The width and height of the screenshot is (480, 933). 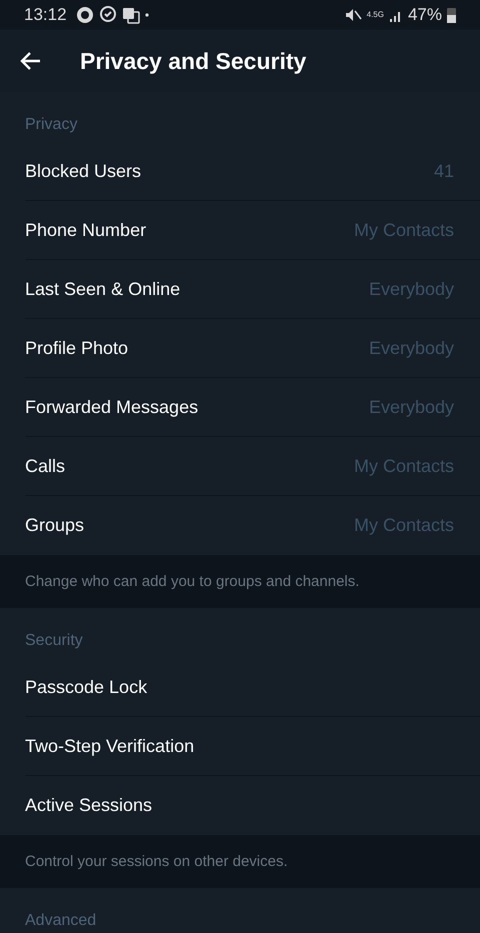 What do you see at coordinates (156, 861) in the screenshot?
I see `section-hint: Control your sessions on other devices.` at bounding box center [156, 861].